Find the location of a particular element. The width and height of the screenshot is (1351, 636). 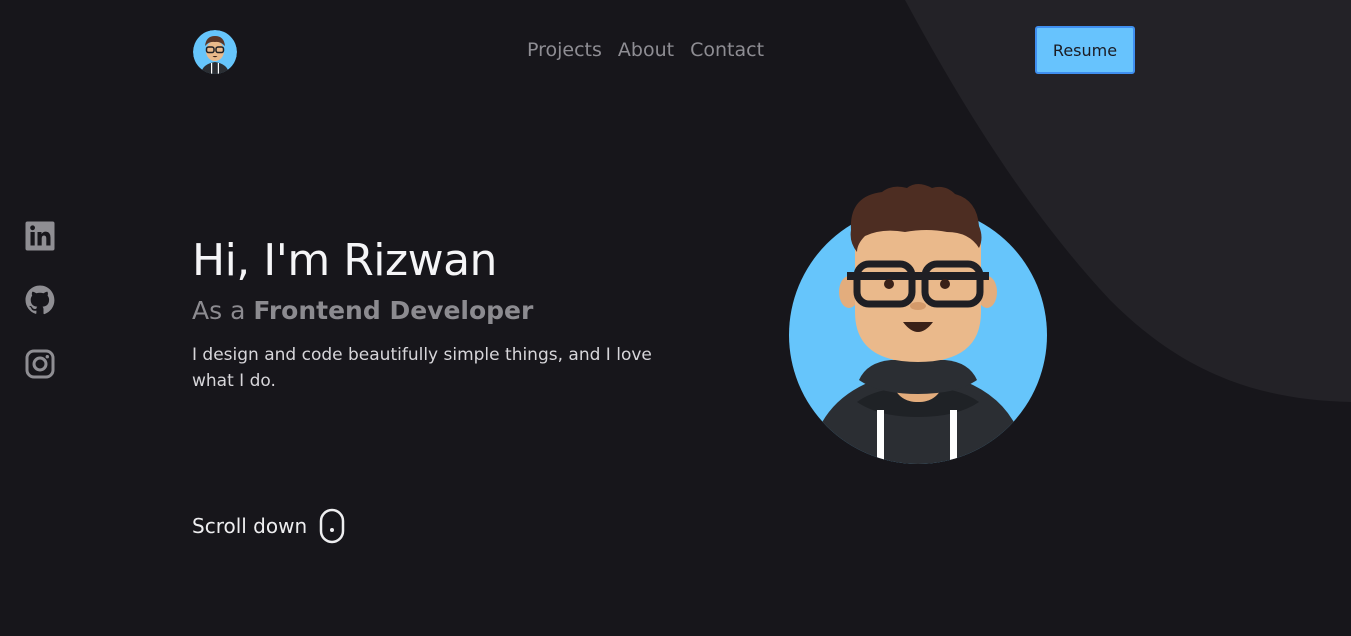

mouse-icon is located at coordinates (332, 526).